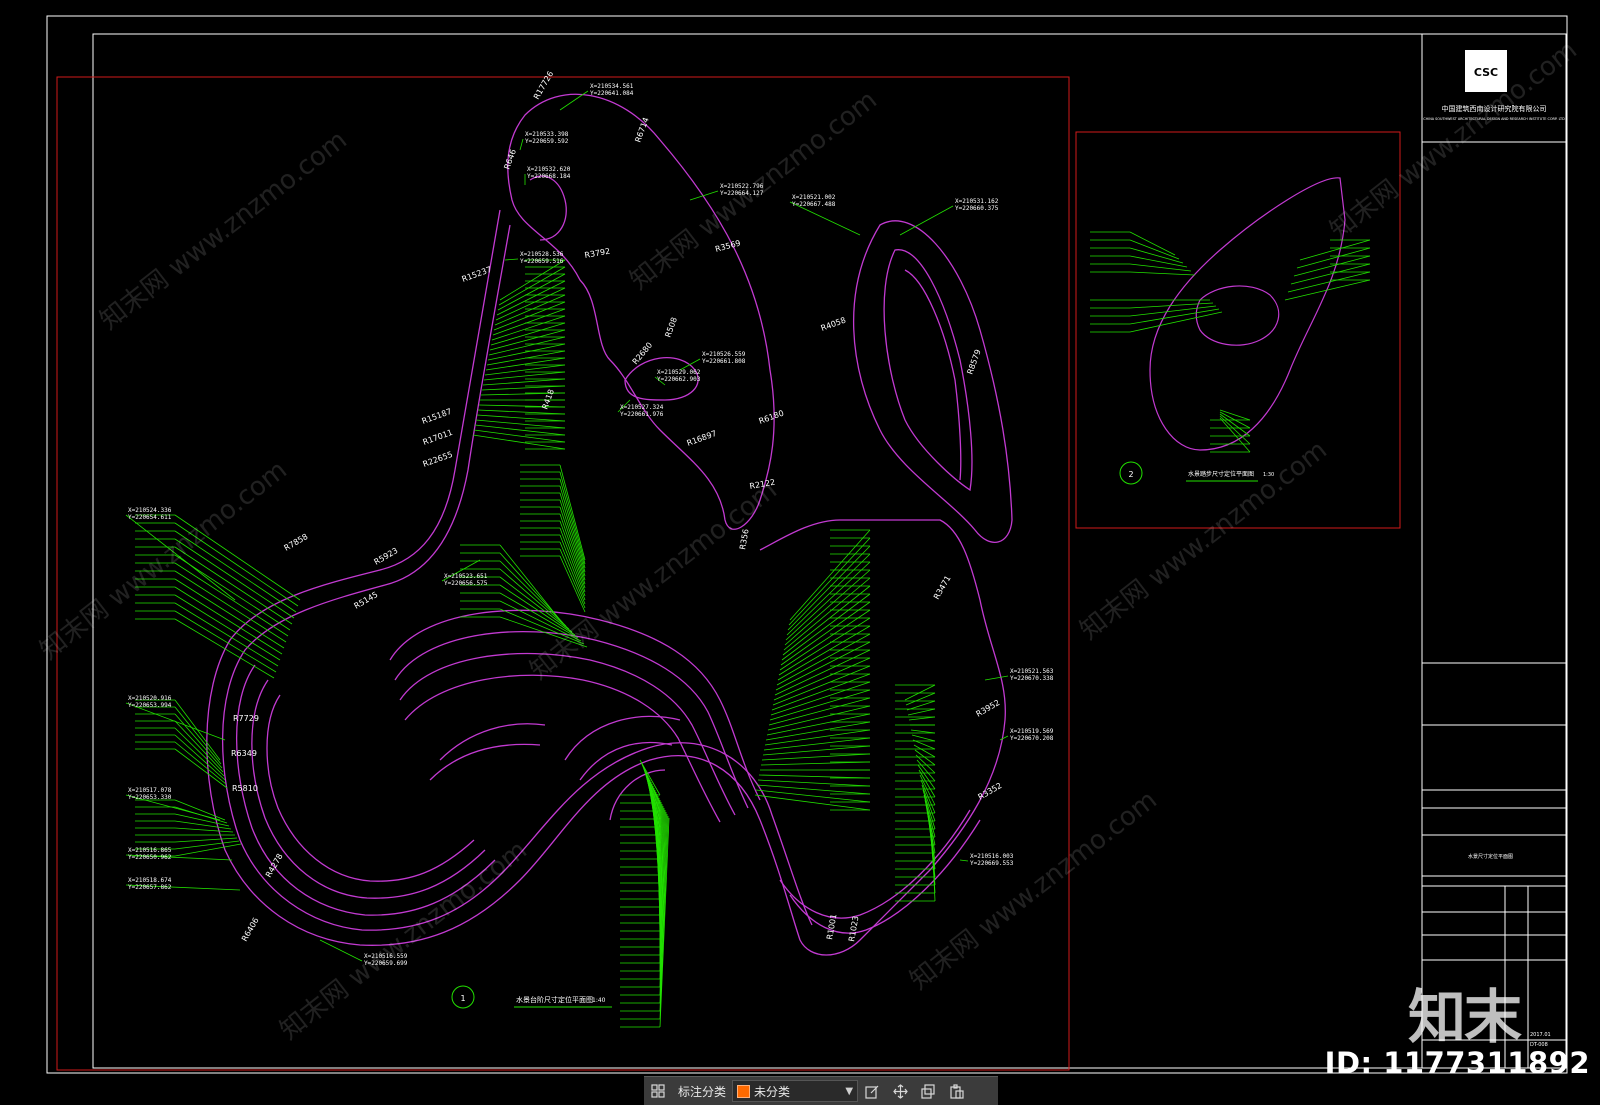 The height and width of the screenshot is (1105, 1600). I want to click on radius-label: R1001, so click(831, 926).